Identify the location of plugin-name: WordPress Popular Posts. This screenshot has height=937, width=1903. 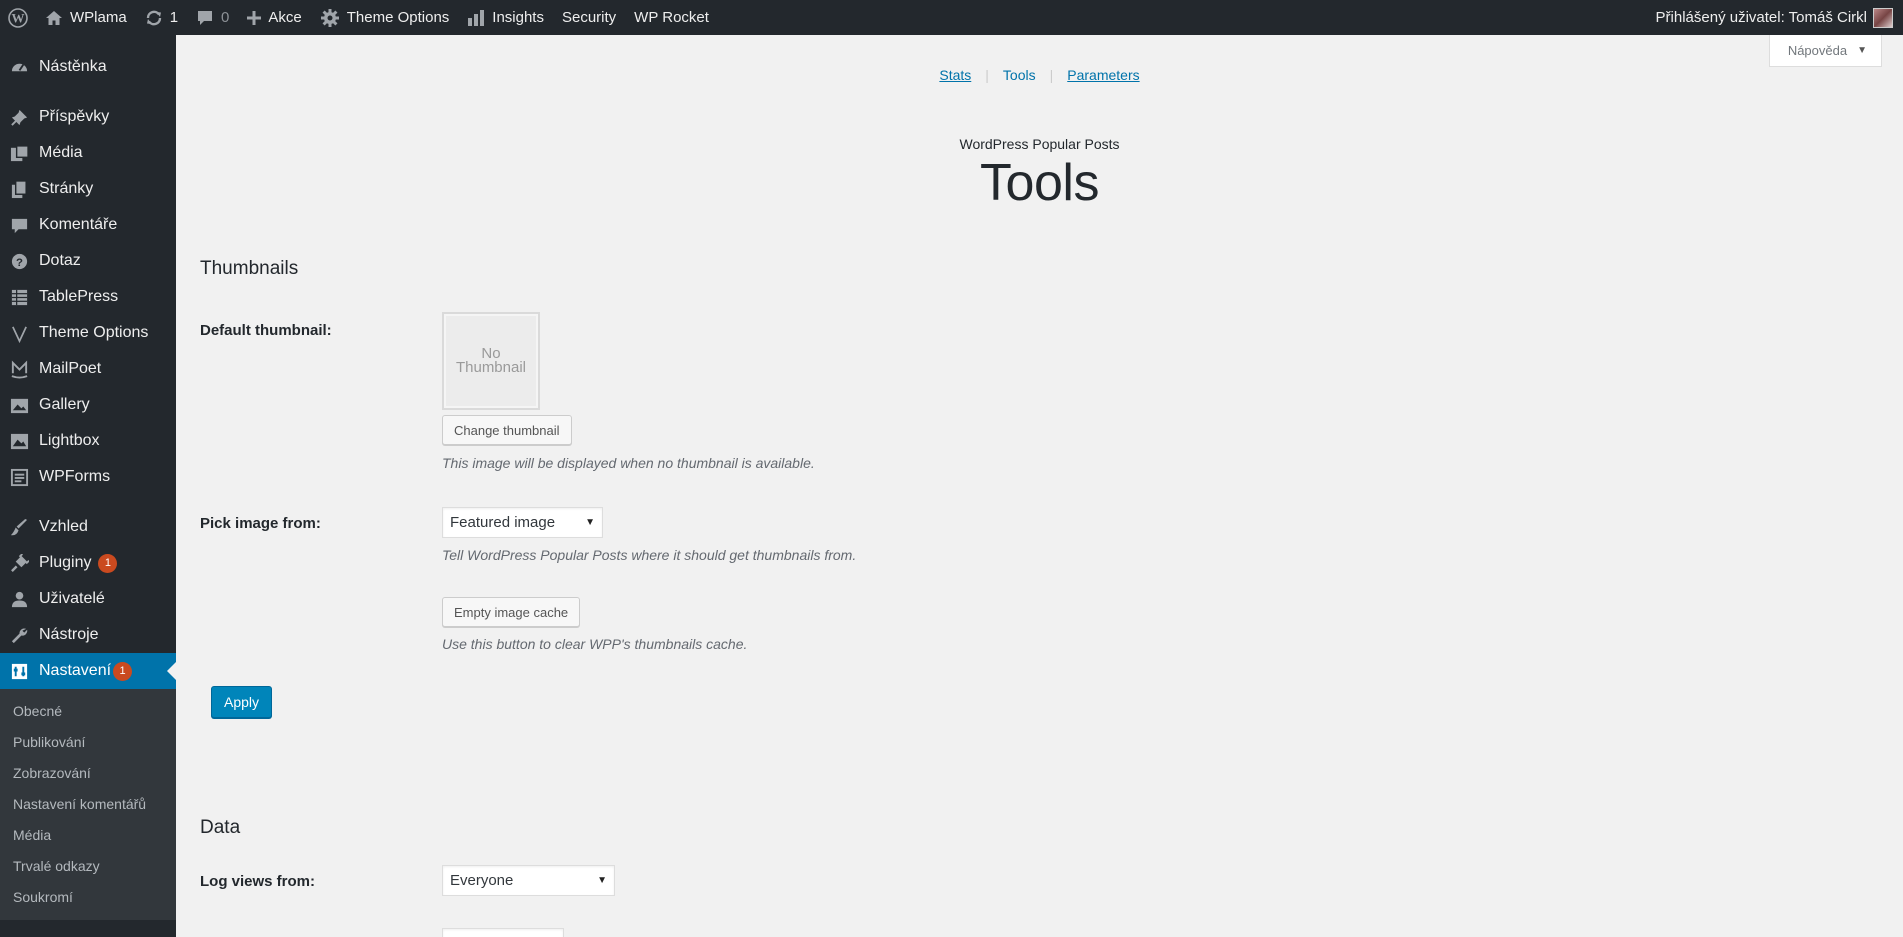
(1039, 144).